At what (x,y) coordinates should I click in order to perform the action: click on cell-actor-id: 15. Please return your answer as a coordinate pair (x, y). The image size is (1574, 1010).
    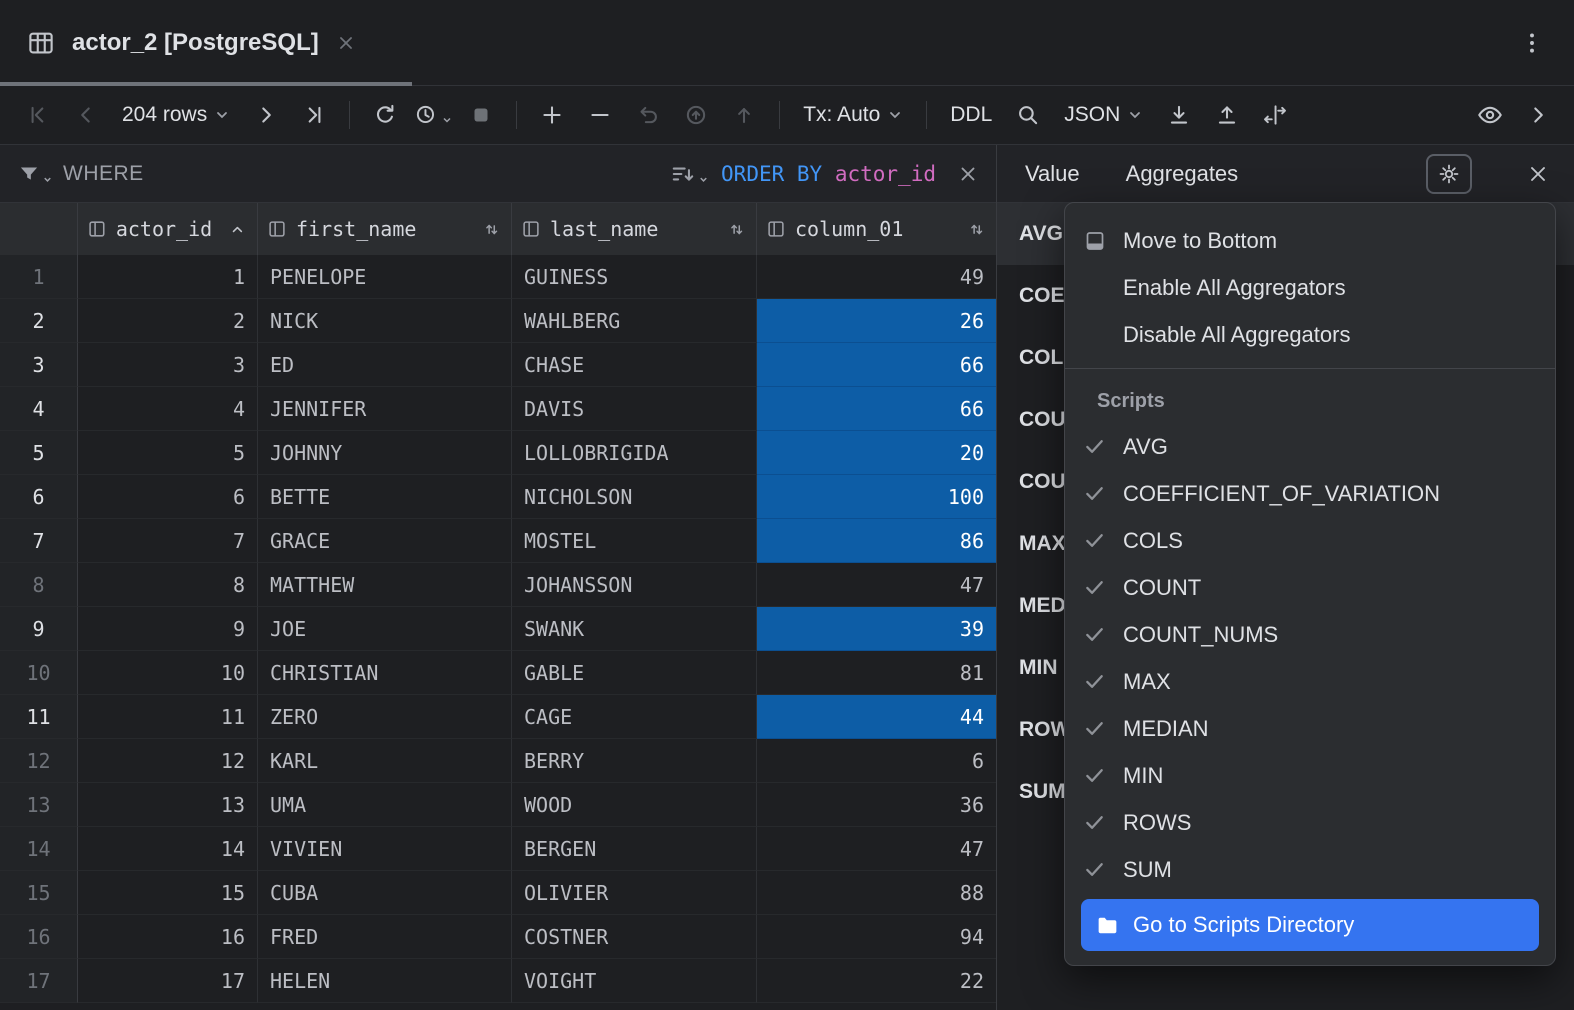
    Looking at the image, I should click on (168, 893).